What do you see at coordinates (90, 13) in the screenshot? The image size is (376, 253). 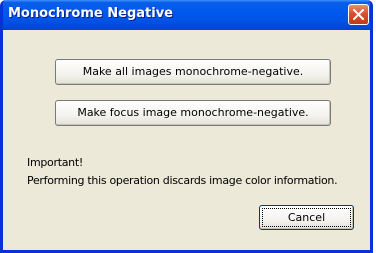 I see `dialog-title: Monochrome Negative` at bounding box center [90, 13].